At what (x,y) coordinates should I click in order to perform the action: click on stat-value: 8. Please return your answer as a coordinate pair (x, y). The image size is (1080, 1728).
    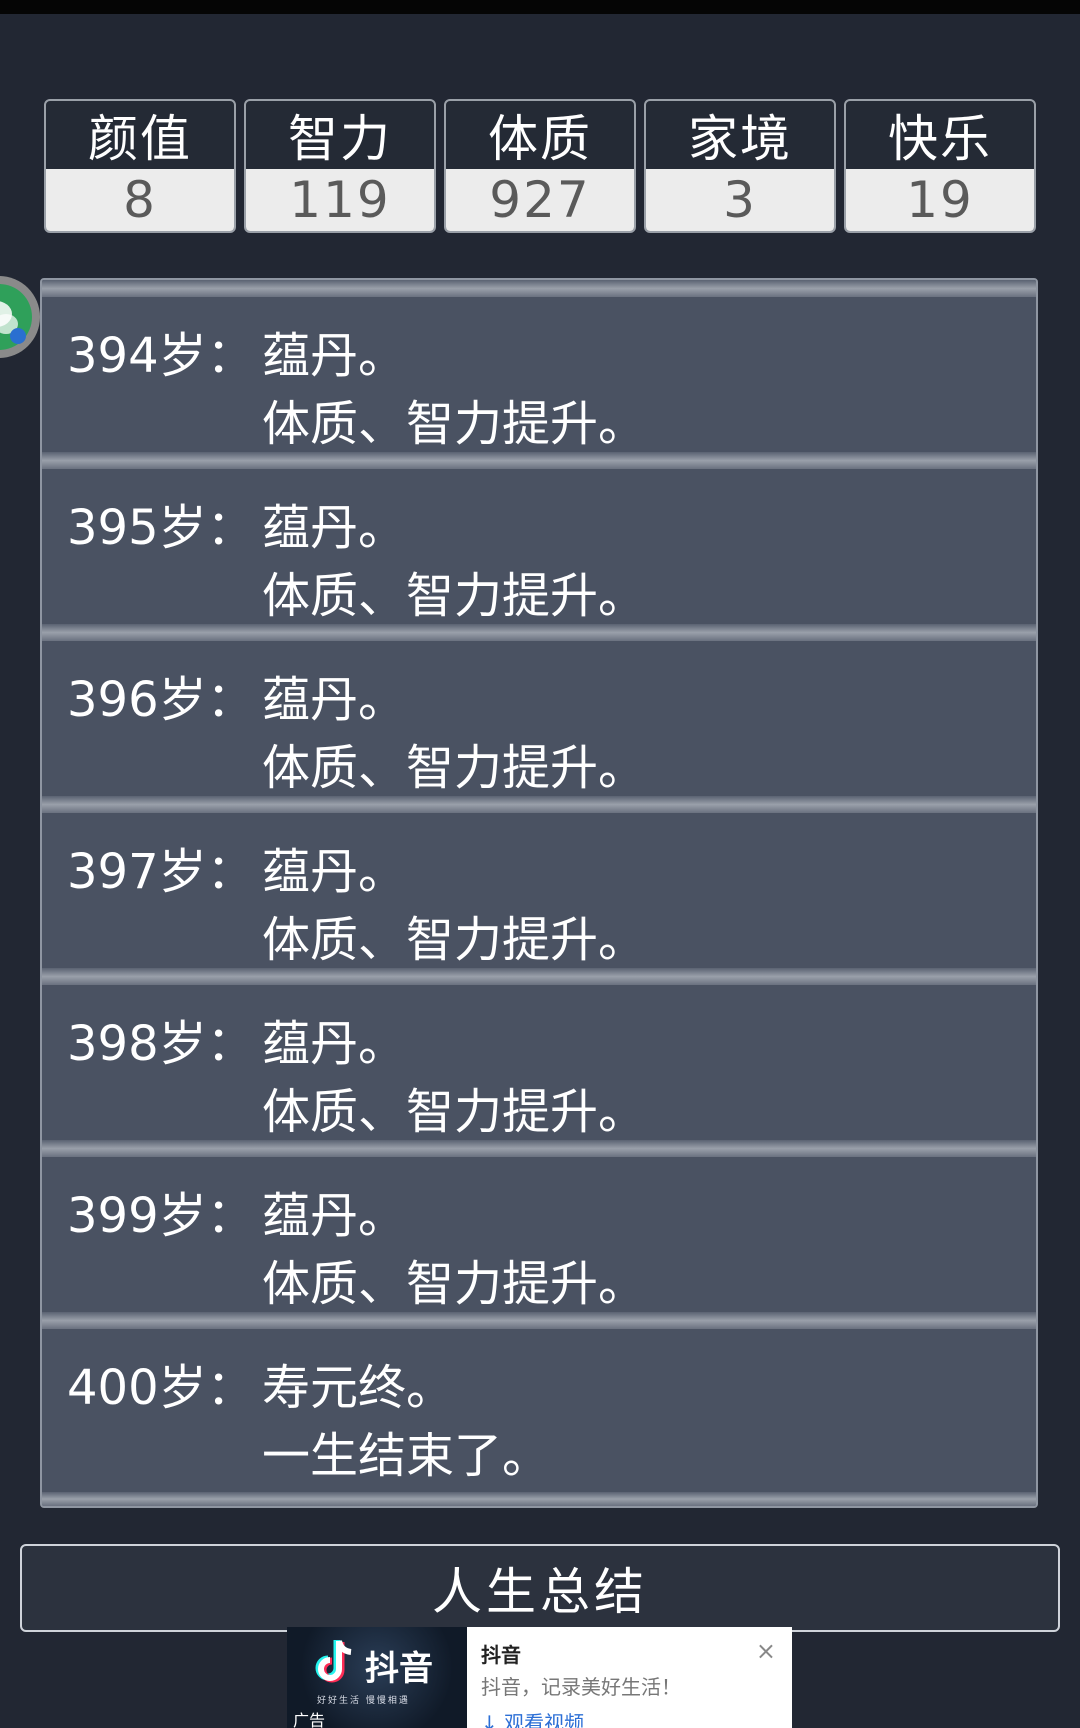
    Looking at the image, I should click on (140, 200).